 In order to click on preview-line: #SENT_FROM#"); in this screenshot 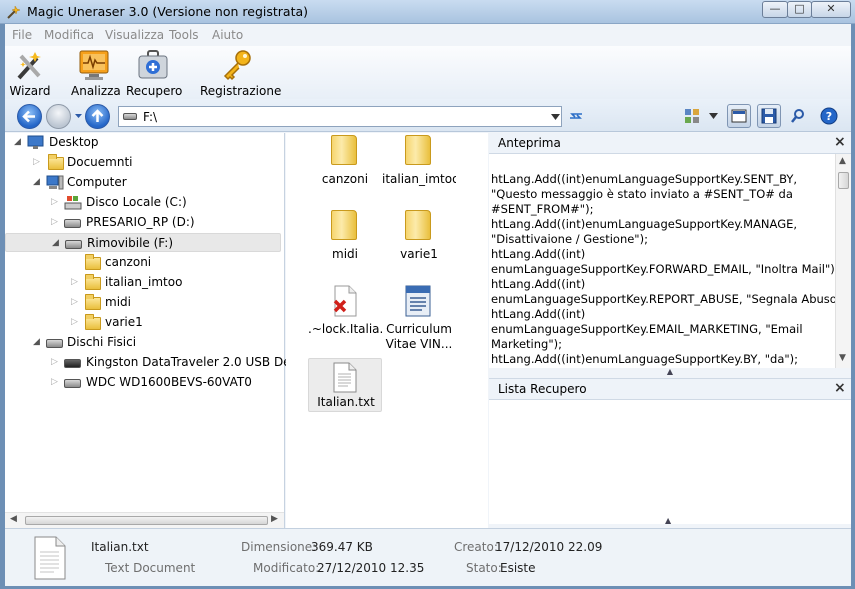, I will do `click(542, 209)`.